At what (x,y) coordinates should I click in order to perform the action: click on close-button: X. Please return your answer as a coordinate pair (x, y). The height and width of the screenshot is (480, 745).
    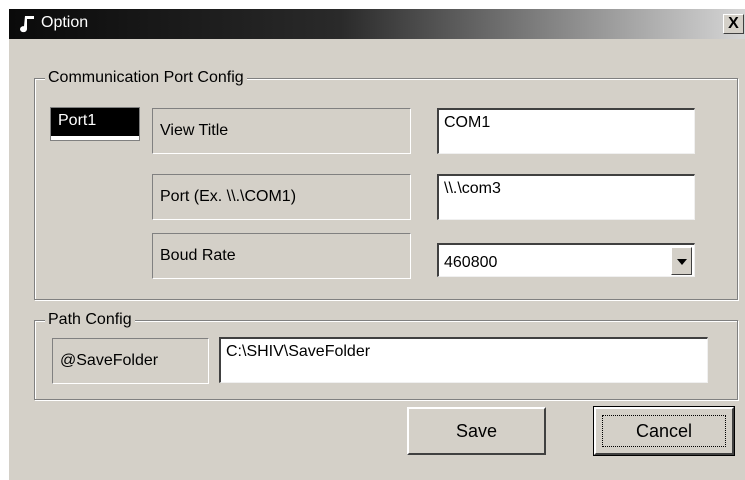
    Looking at the image, I should click on (733, 24).